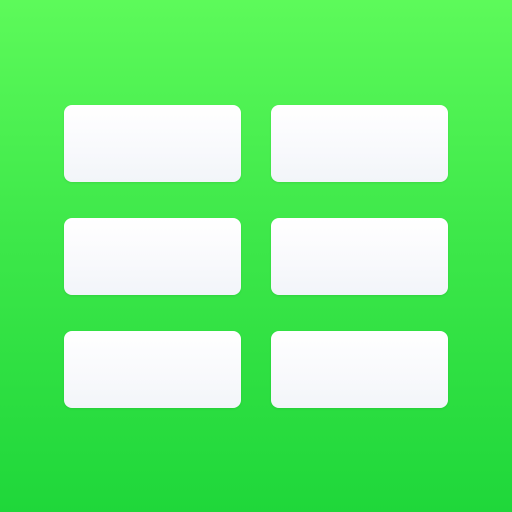 This screenshot has height=512, width=512. I want to click on grid-tile-r1-c1, so click(152, 143).